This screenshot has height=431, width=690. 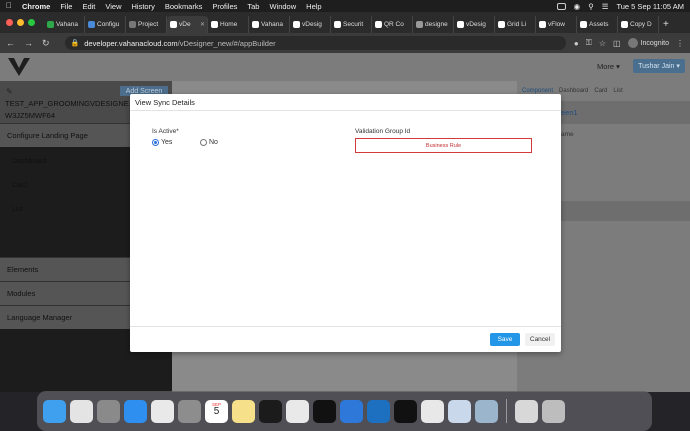 I want to click on quicktime-icon, so click(x=486, y=411).